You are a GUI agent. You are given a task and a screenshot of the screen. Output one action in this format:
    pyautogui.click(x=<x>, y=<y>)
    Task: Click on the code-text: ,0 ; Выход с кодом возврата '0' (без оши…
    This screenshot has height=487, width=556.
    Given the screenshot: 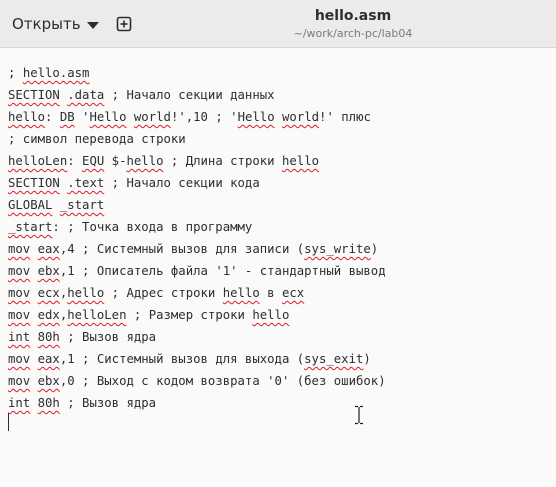 What is the action you would take?
    pyautogui.click(x=222, y=381)
    